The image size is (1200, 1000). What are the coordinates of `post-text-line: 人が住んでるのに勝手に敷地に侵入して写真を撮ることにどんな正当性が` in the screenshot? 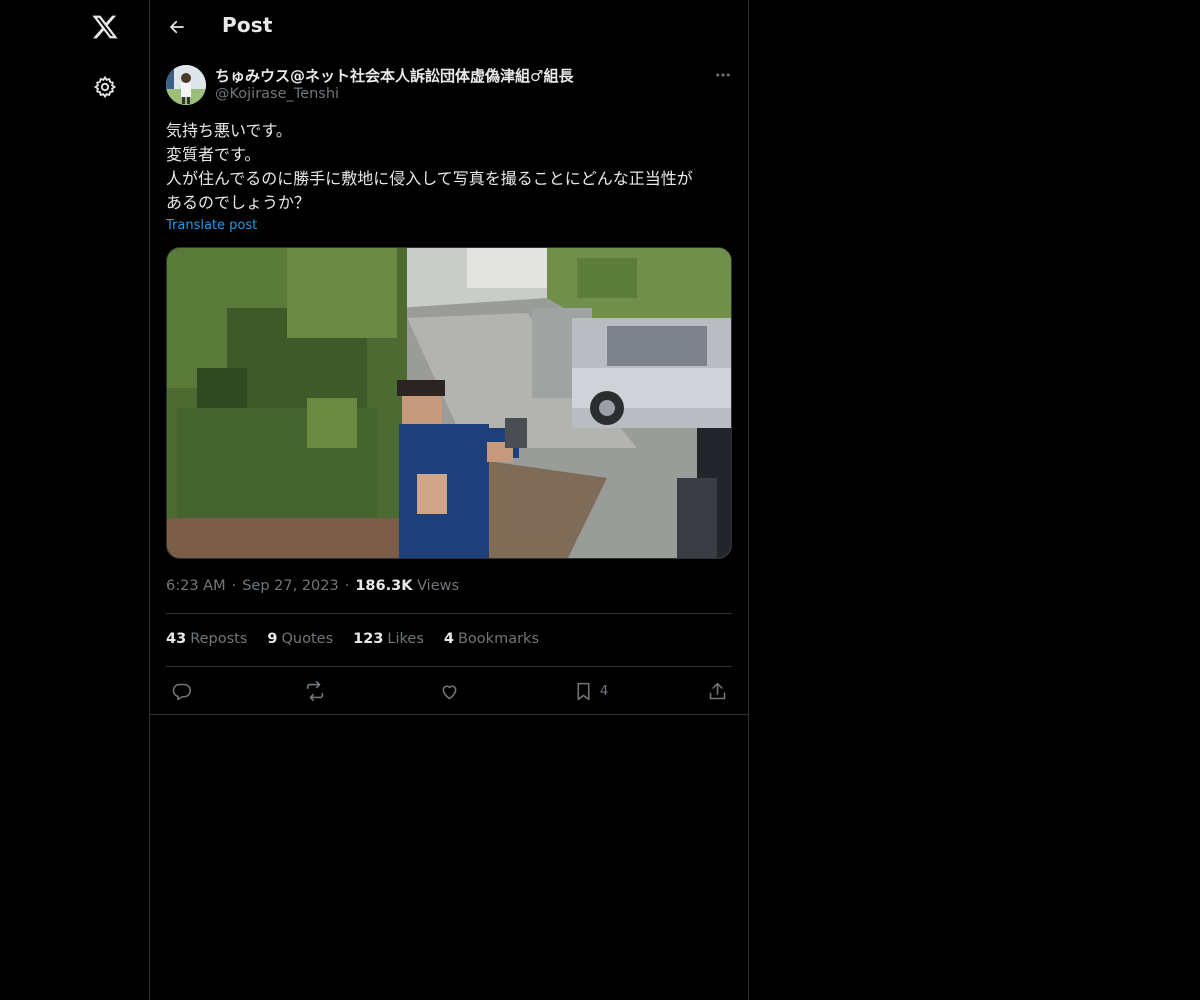 It's located at (429, 178).